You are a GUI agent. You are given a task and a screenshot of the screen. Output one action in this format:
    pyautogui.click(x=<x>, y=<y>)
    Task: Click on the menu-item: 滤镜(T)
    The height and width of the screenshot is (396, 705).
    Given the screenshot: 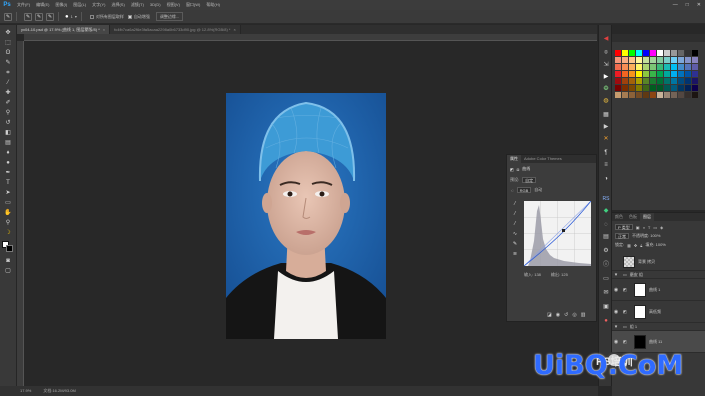 What is the action you would take?
    pyautogui.click(x=137, y=5)
    